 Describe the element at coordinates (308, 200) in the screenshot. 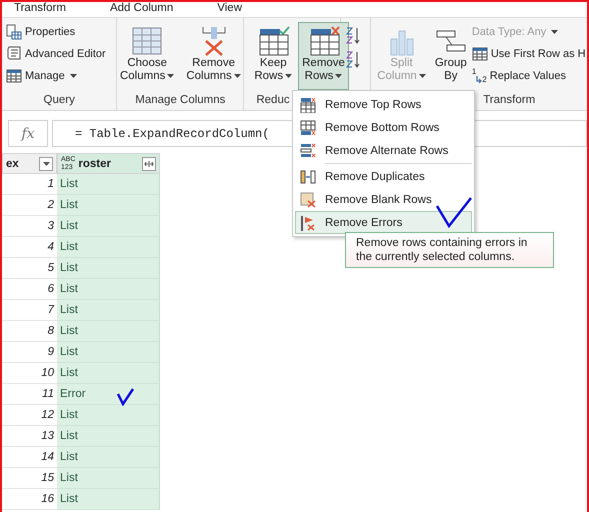

I see `blank-rows-icon` at that location.